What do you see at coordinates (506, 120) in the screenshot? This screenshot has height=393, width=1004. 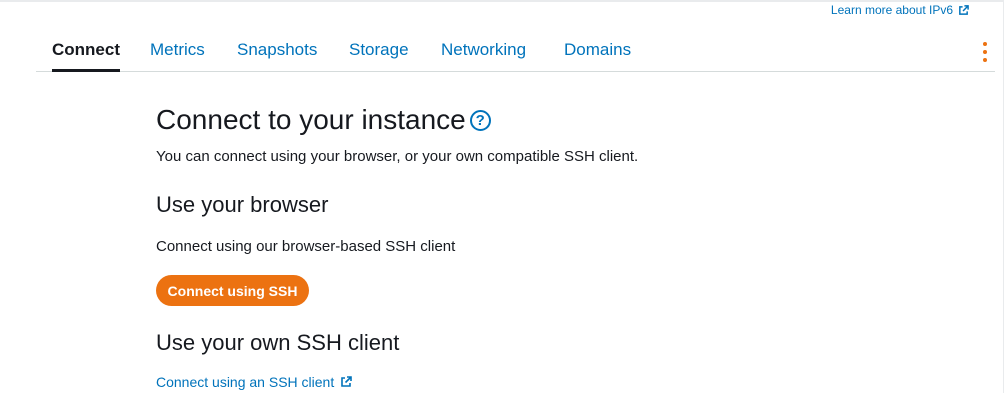 I see `page-title-row: Connect to your instance ?` at bounding box center [506, 120].